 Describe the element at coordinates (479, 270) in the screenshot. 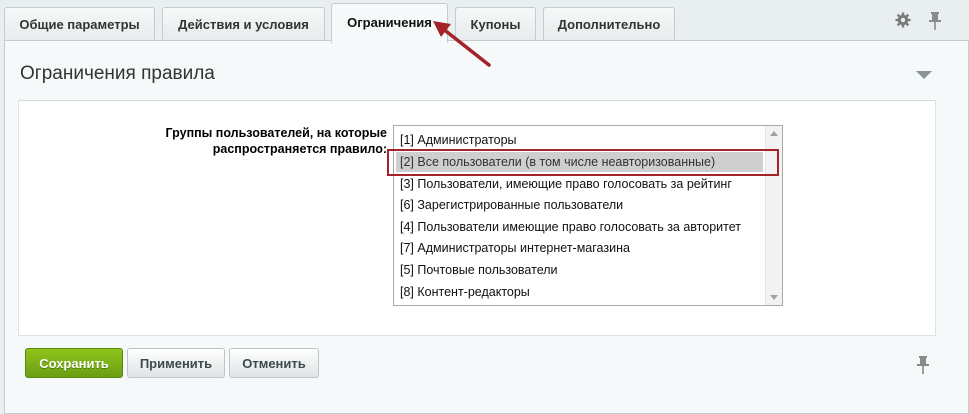

I see `list-option: [5] Почтовые пользователи` at that location.